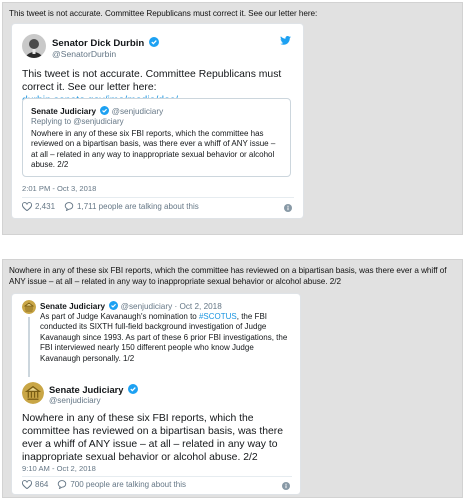 The image size is (465, 500). I want to click on talking-count: 1,711 people are talking about this, so click(138, 206).